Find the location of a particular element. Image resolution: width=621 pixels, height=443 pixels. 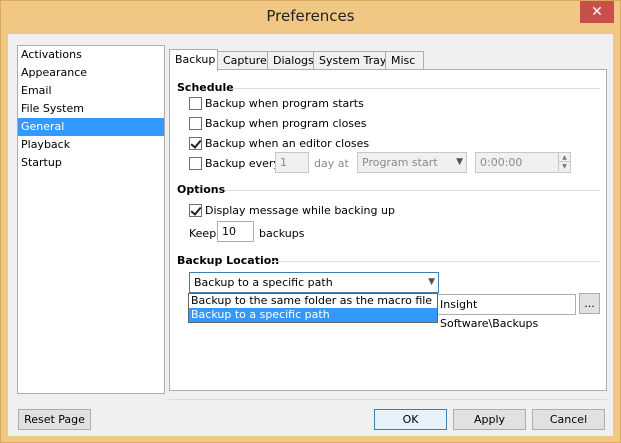

cancel-button: Cancel is located at coordinates (568, 419).